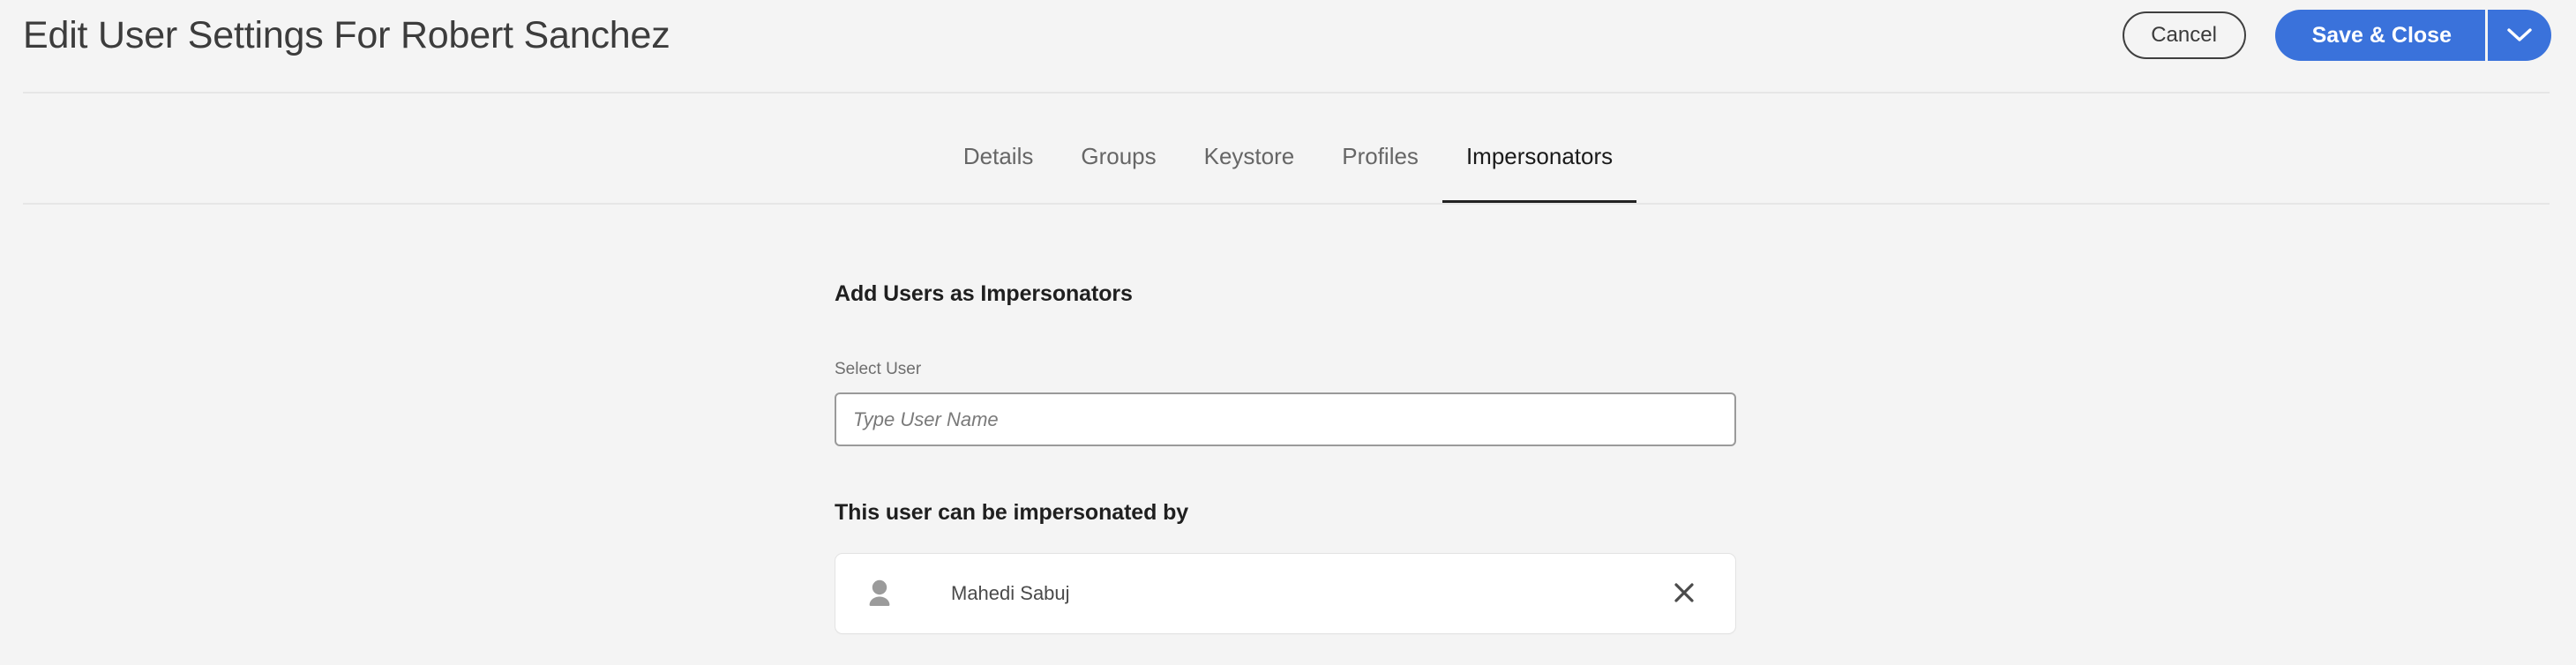  I want to click on tabbar-divider, so click(1287, 204).